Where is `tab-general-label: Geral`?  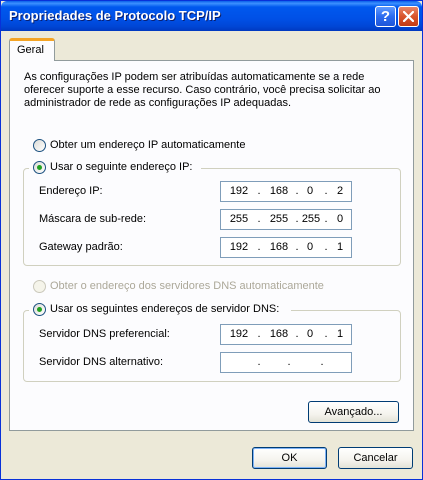 tab-general-label: Geral is located at coordinates (30, 50).